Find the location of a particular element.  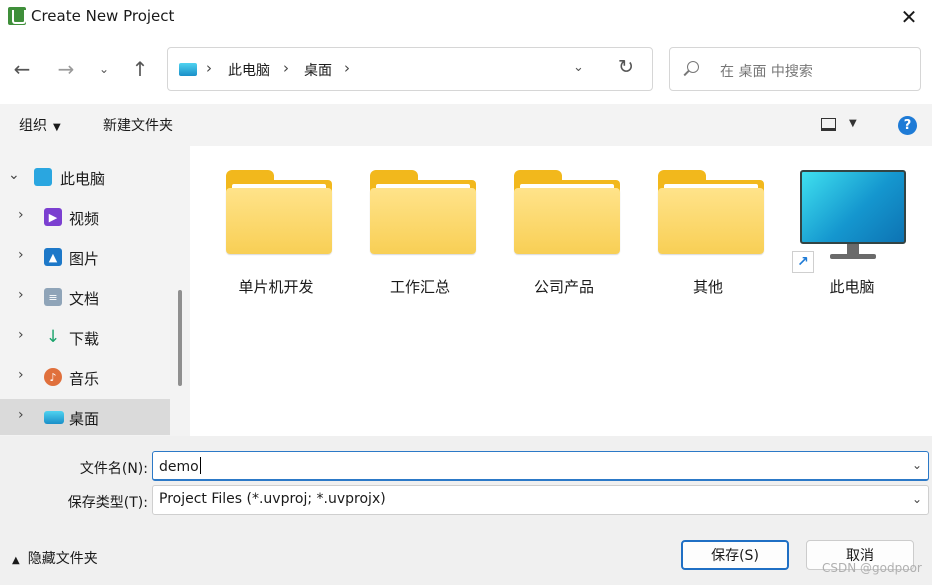

sidebar-item-label: 音乐 is located at coordinates (84, 379).